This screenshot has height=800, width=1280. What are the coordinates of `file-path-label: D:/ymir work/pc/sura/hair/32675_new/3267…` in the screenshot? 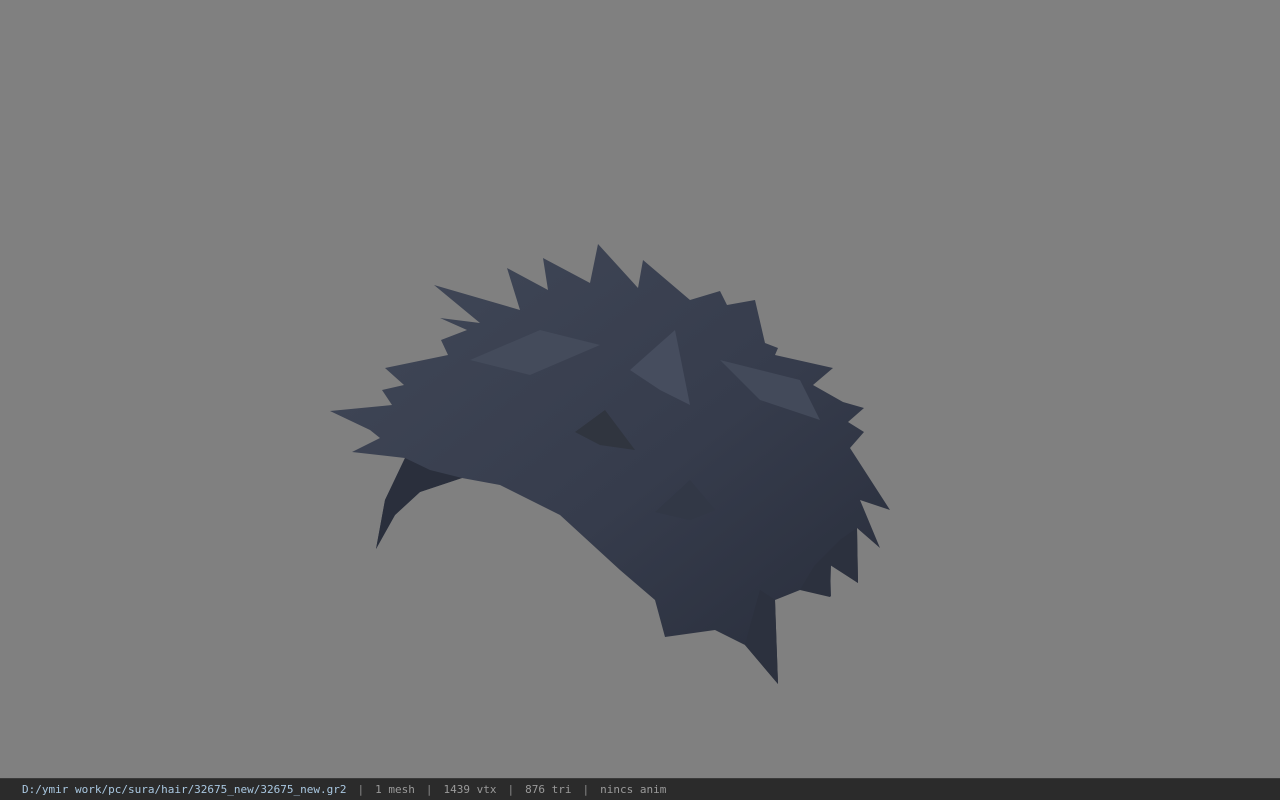 It's located at (184, 789).